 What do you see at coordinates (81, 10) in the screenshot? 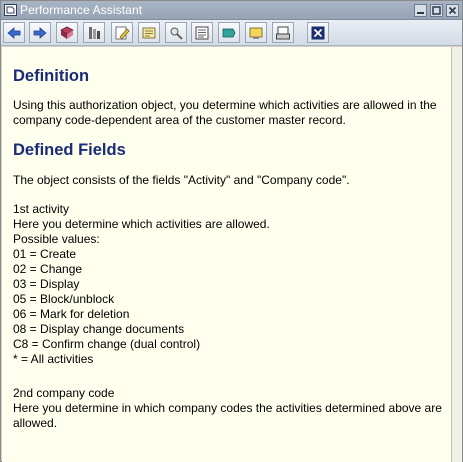
I see `window-title: Performance Assistant` at bounding box center [81, 10].